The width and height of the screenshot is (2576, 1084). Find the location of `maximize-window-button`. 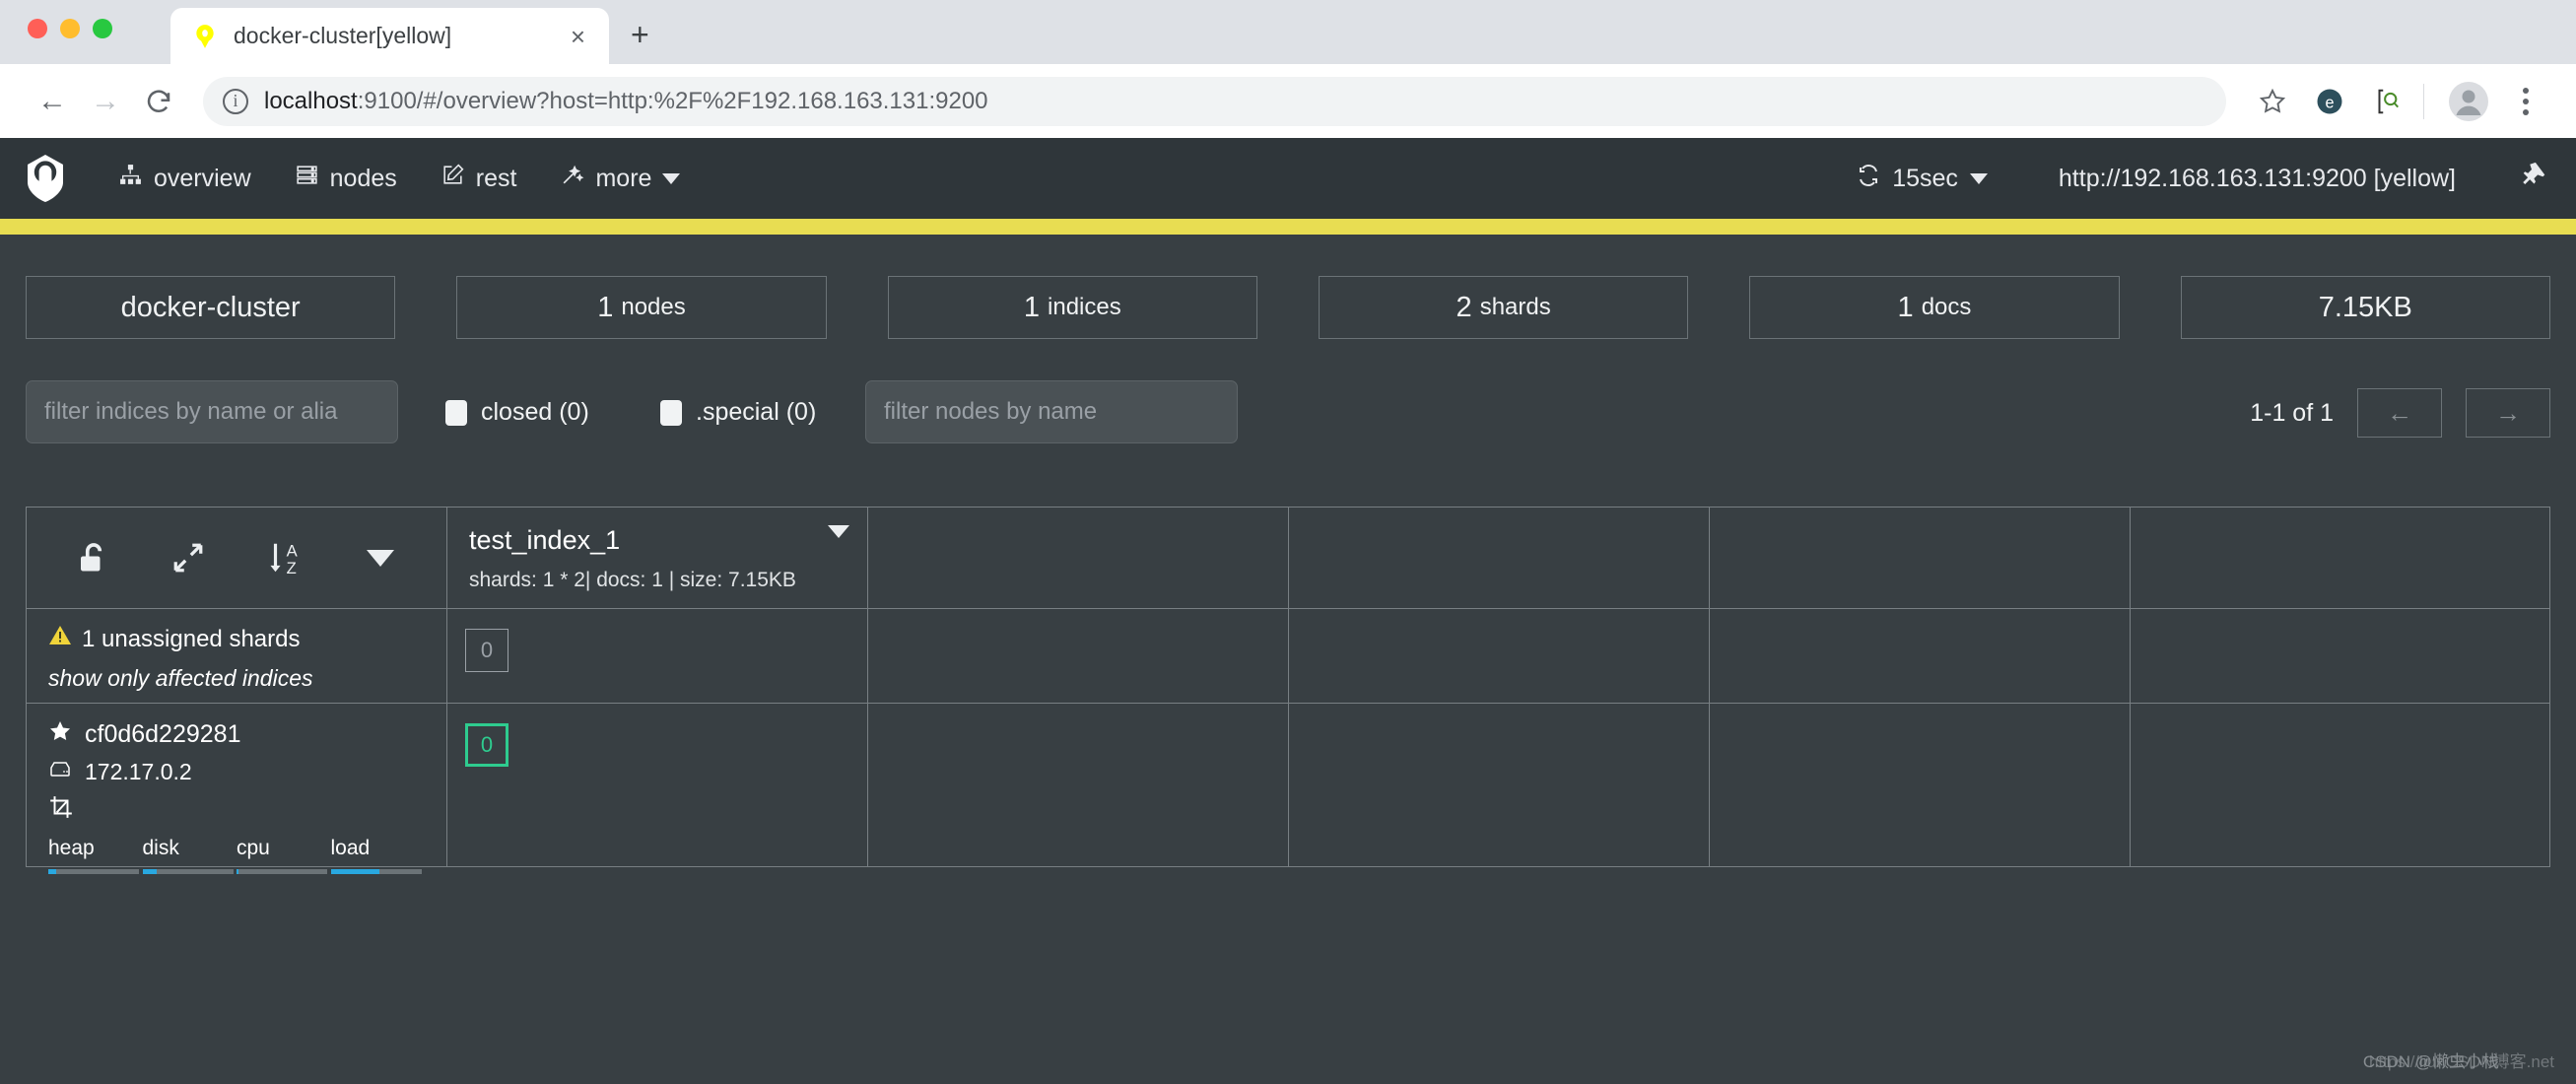

maximize-window-button is located at coordinates (102, 28).